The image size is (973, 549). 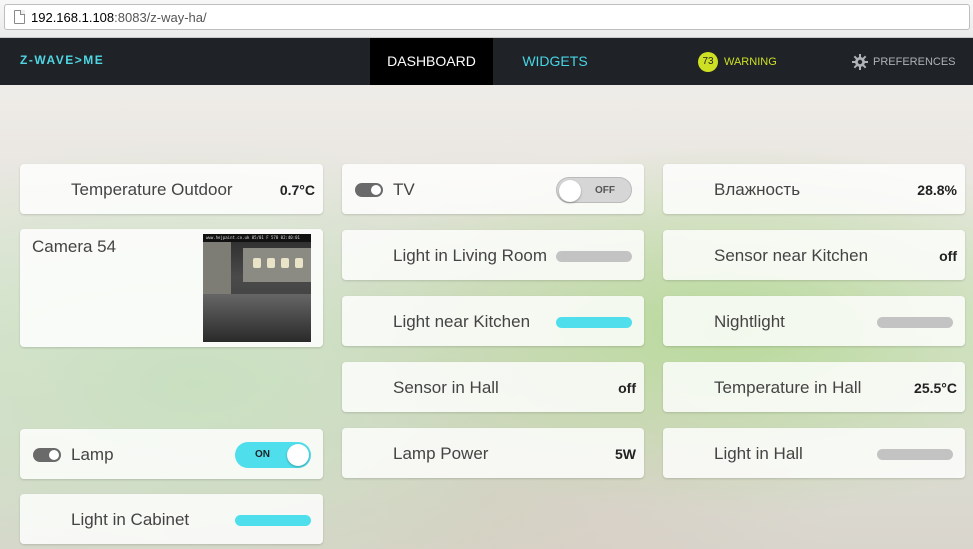 What do you see at coordinates (493, 189) in the screenshot?
I see `widget-tv: TV OFF` at bounding box center [493, 189].